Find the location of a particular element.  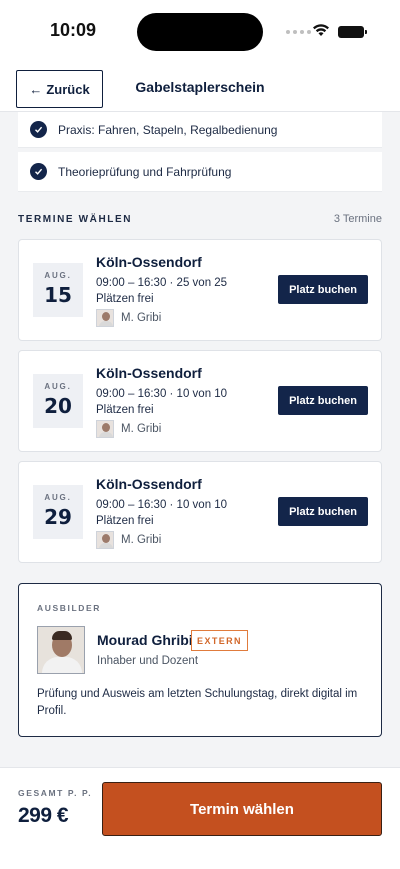

date-day: 29 is located at coordinates (58, 517).